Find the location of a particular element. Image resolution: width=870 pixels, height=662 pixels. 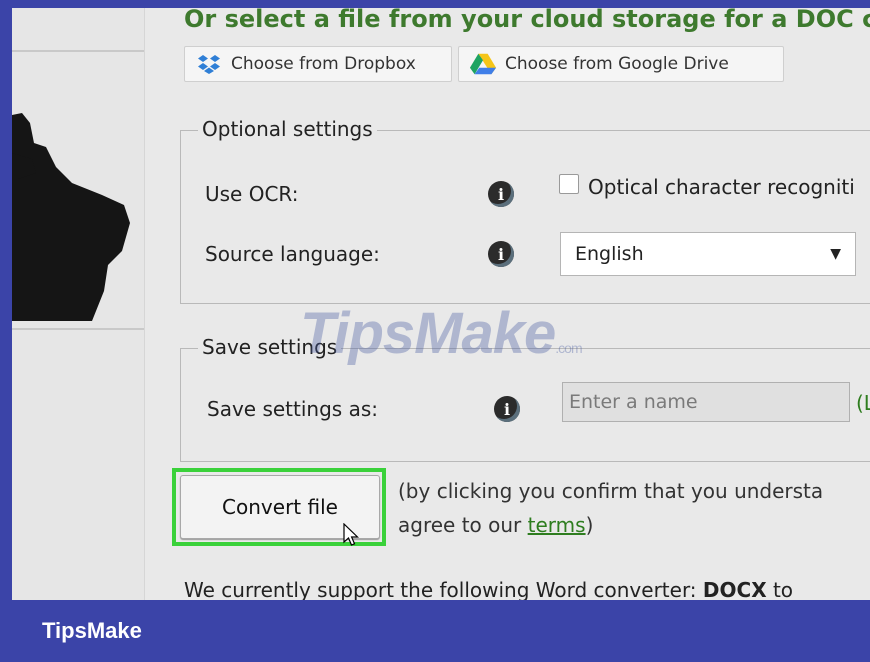

convert-consent-line2: agree to our terms) is located at coordinates (495, 525).